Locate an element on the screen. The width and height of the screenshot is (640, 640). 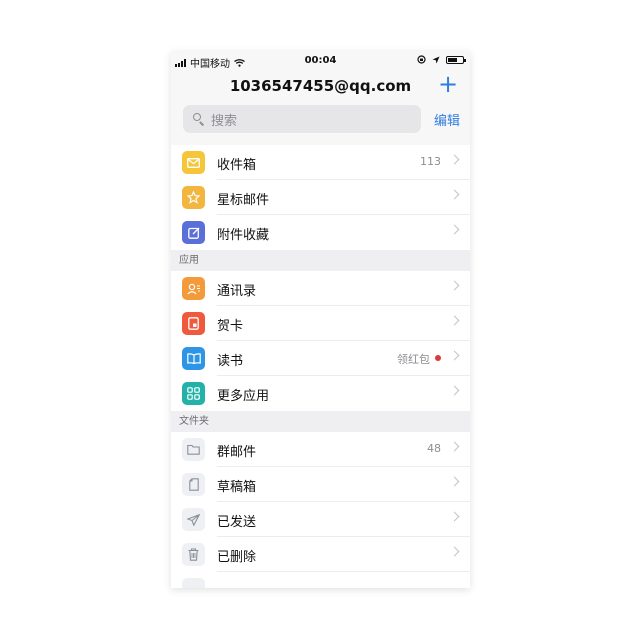
search-bar: 搜索 is located at coordinates (302, 119).